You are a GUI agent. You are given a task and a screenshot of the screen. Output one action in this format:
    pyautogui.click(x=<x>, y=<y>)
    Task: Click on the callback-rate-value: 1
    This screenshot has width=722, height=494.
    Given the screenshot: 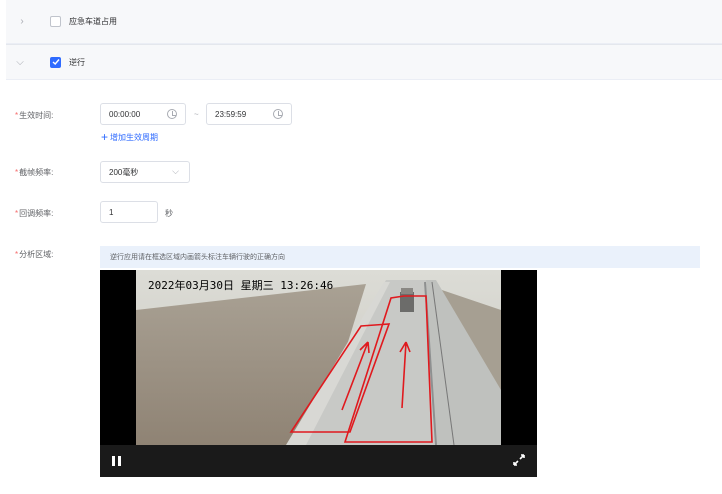 What is the action you would take?
    pyautogui.click(x=111, y=212)
    